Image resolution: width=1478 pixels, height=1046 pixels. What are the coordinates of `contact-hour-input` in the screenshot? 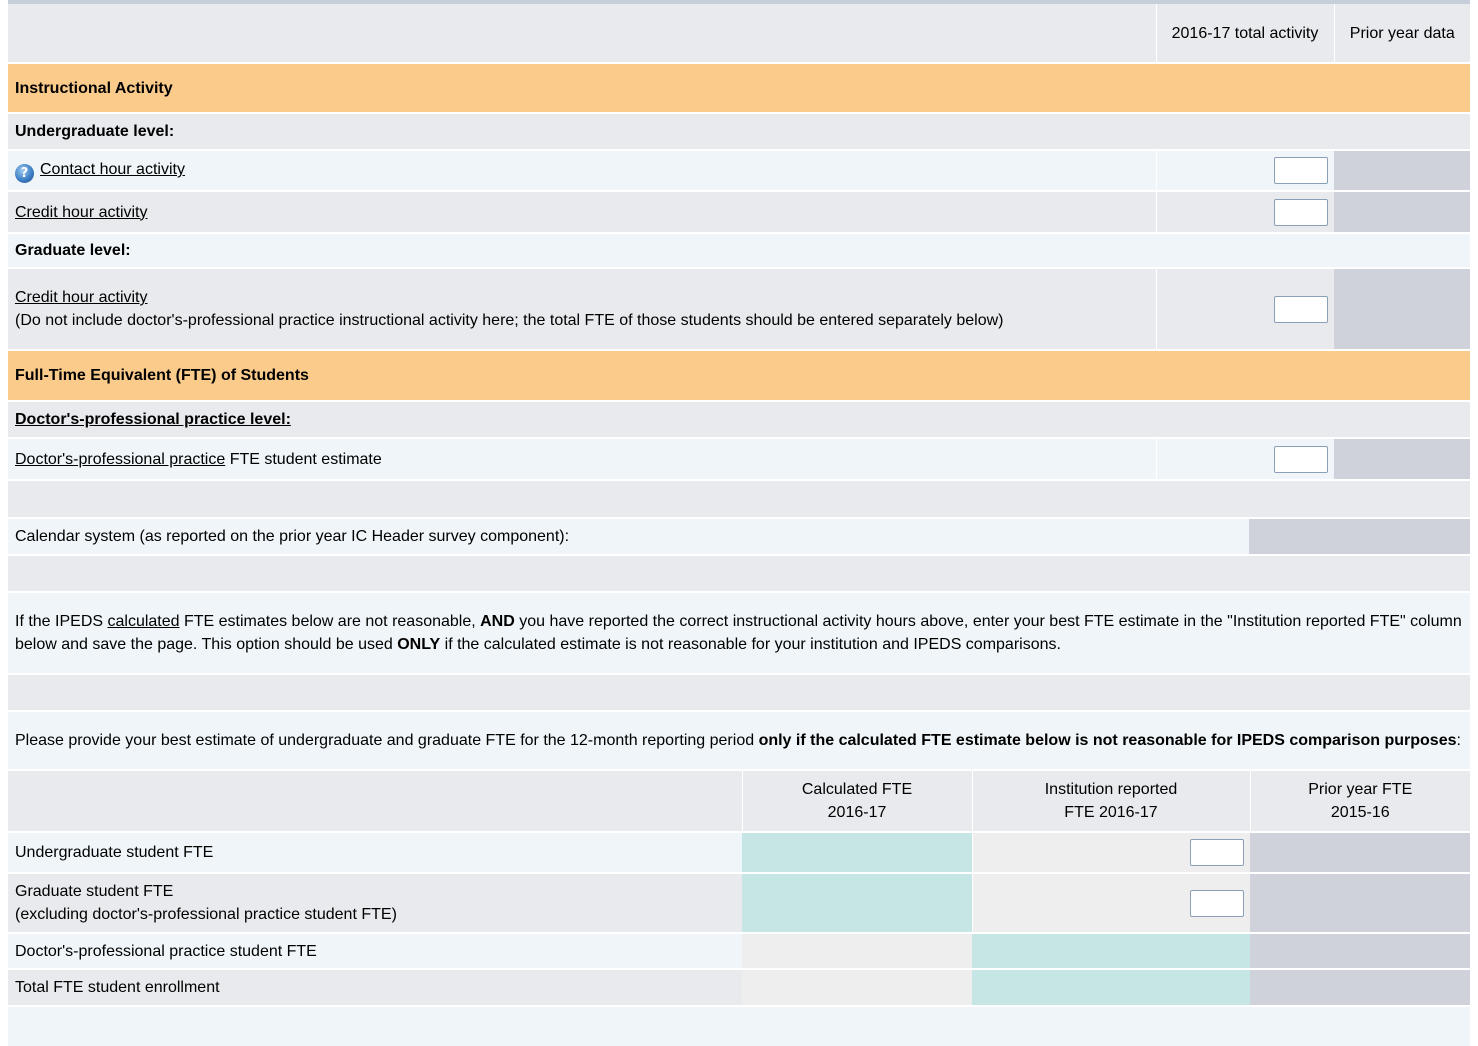 It's located at (1301, 170).